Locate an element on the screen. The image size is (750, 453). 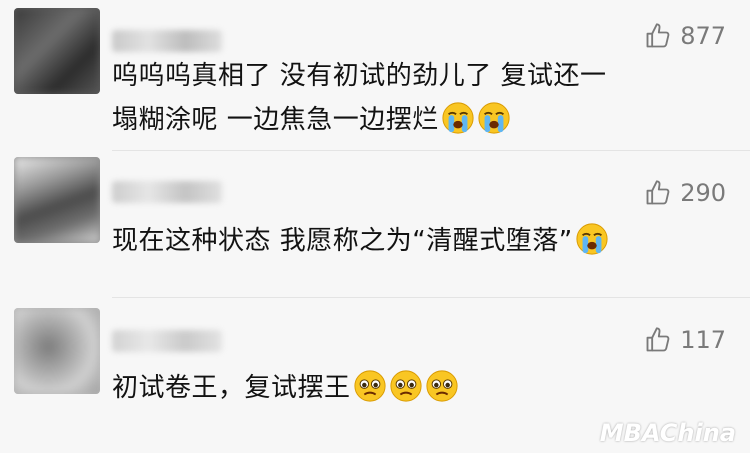
comment-line-wrap: 现在这种状态 我愿称之为“清醒式堕落” is located at coordinates (418, 241).